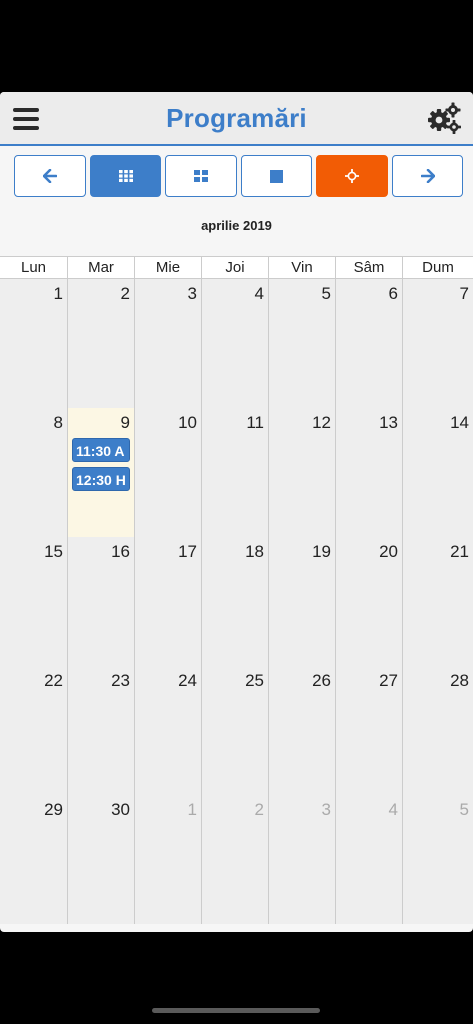 Image resolution: width=473 pixels, height=1024 pixels. I want to click on weekday-header: Mar, so click(101, 268).